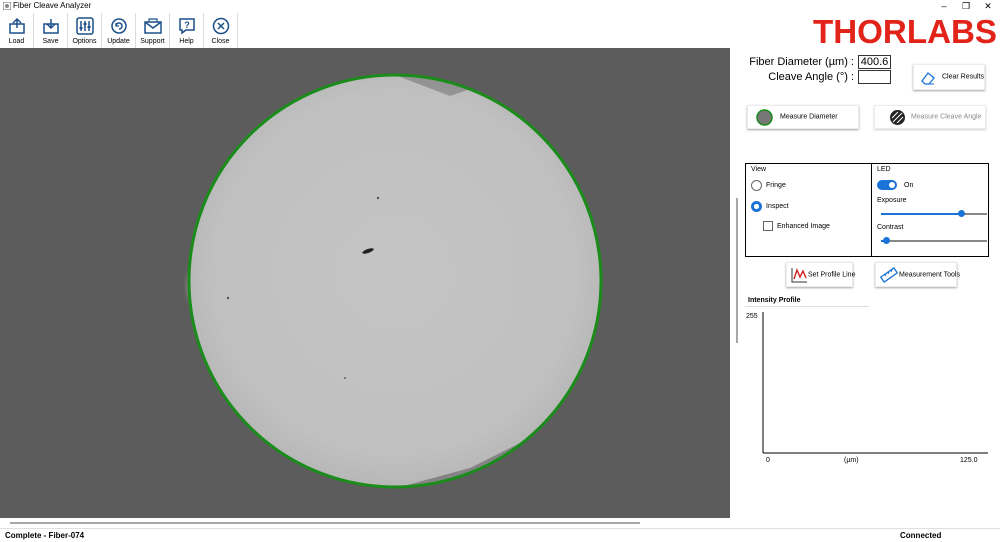 This screenshot has width=1000, height=542. Describe the element at coordinates (756, 206) in the screenshot. I see `inspect-radio` at that location.